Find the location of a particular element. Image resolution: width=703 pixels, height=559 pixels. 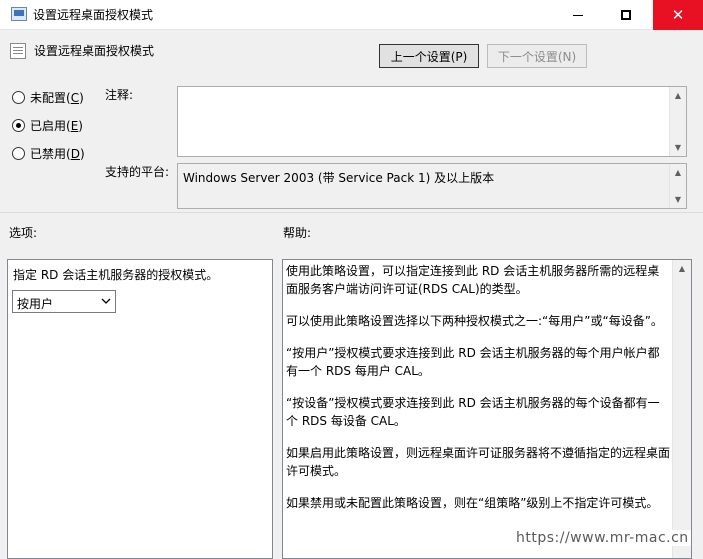

radio-disabled: 已禁用(D) is located at coordinates (48, 153).